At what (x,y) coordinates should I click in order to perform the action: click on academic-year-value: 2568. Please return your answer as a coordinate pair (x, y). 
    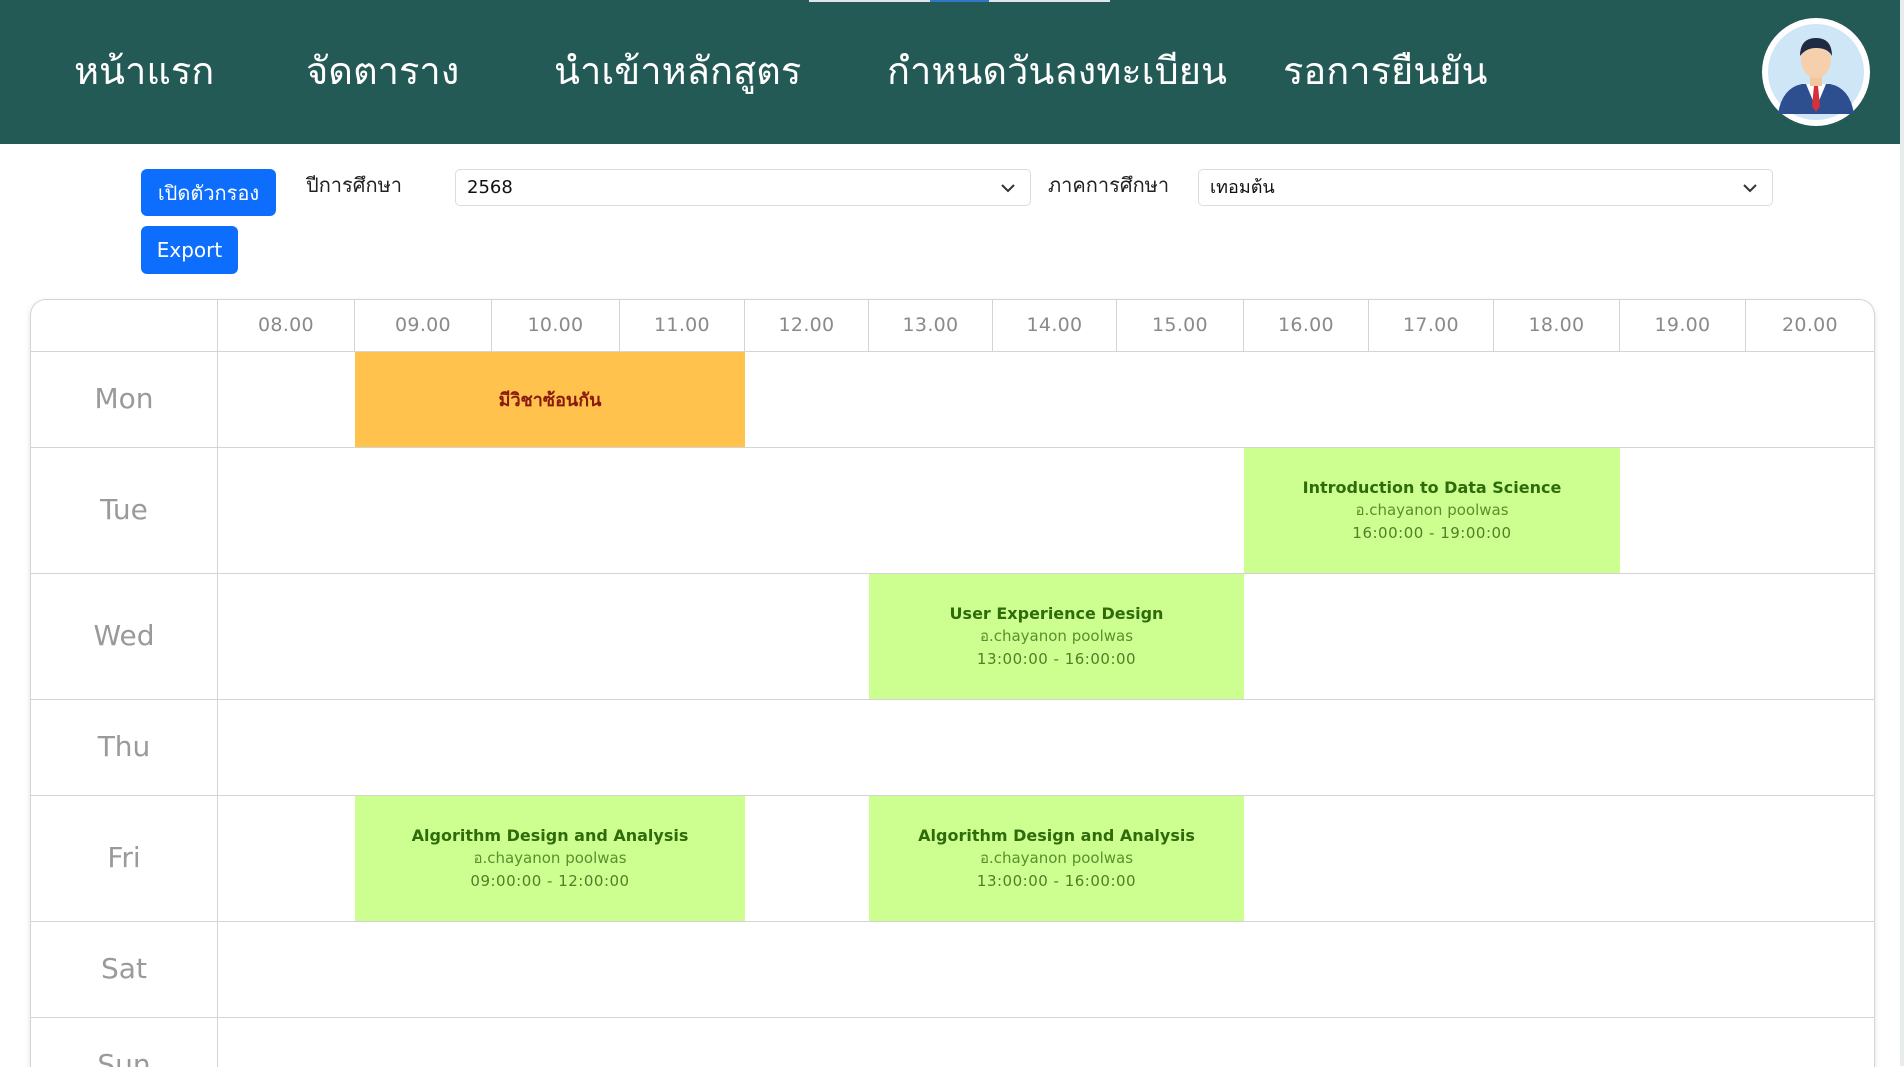
    Looking at the image, I should click on (490, 187).